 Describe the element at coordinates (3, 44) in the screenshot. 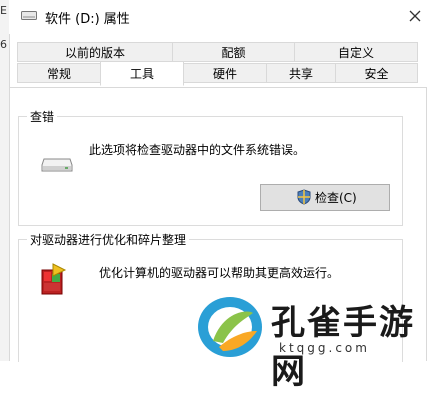

I see `edge-char: 6` at that location.